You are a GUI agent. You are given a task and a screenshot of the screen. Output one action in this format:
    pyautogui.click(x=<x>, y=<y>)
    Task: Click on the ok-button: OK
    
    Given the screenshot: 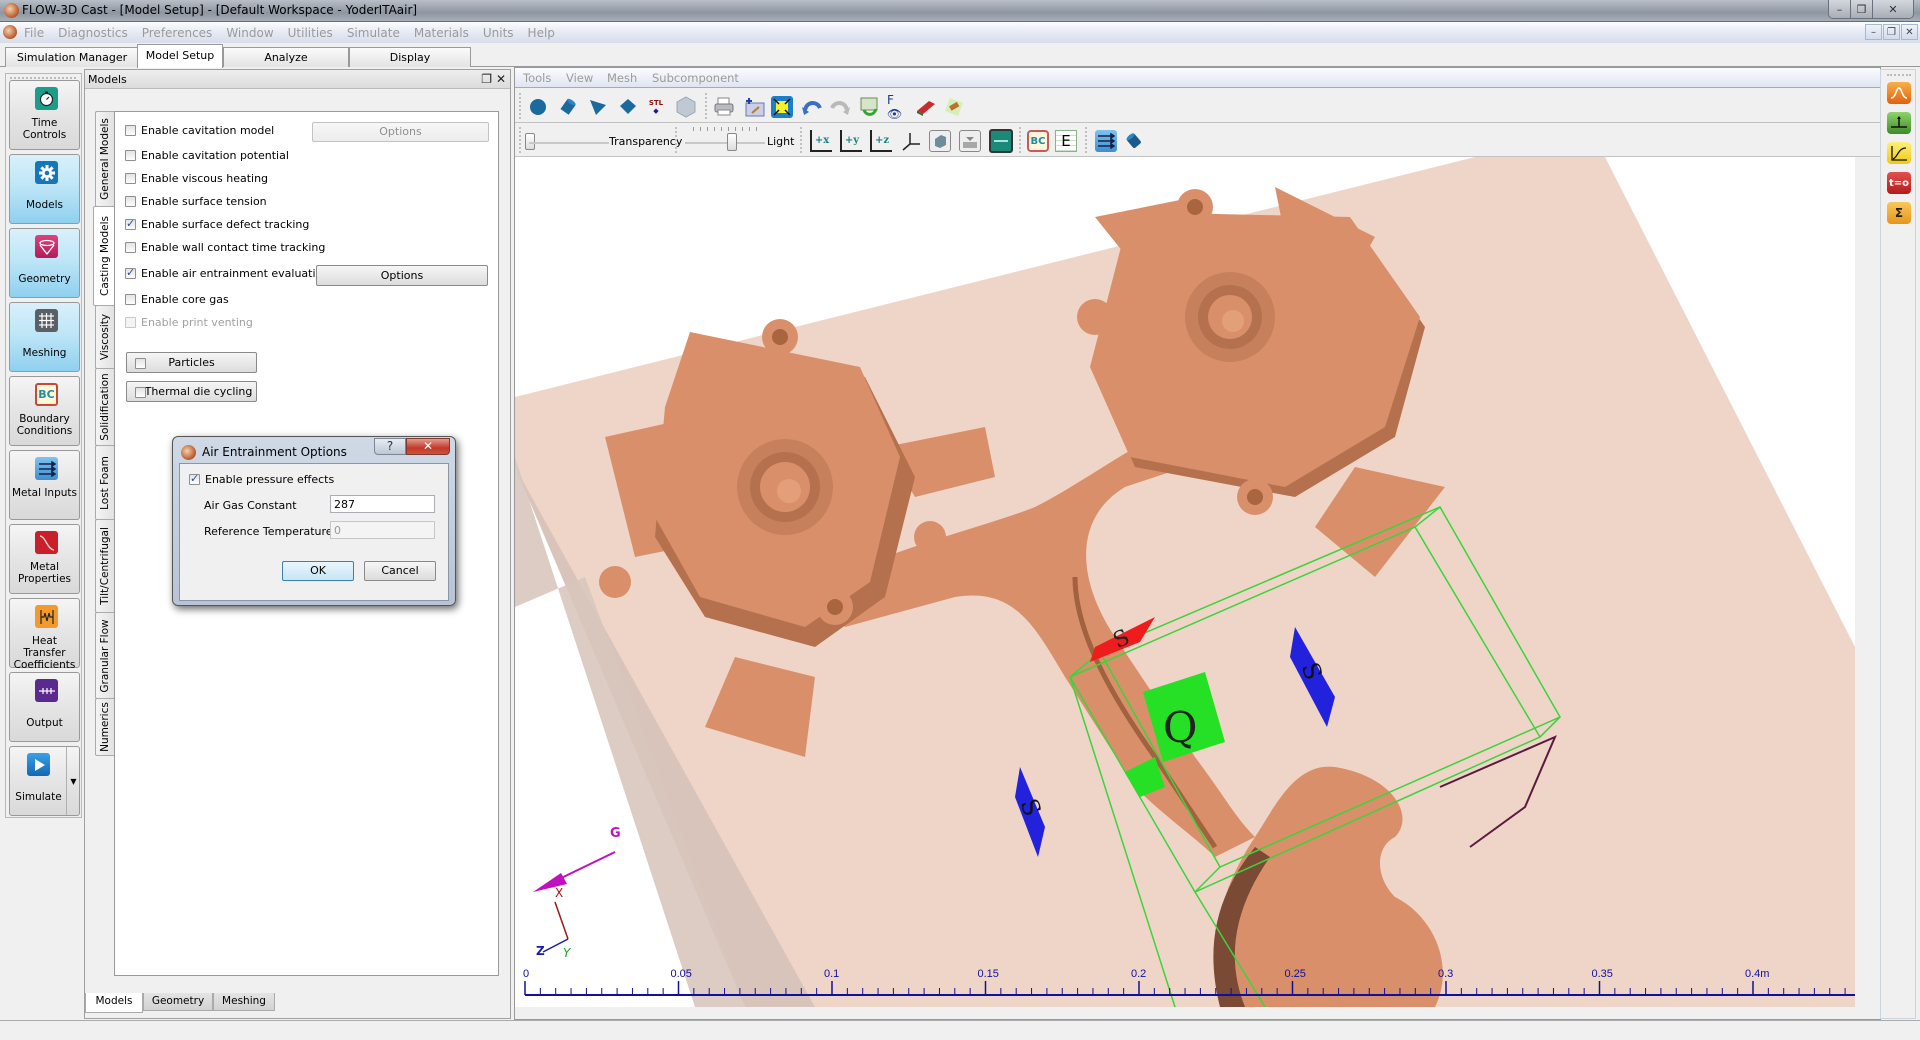 What is the action you would take?
    pyautogui.click(x=318, y=571)
    